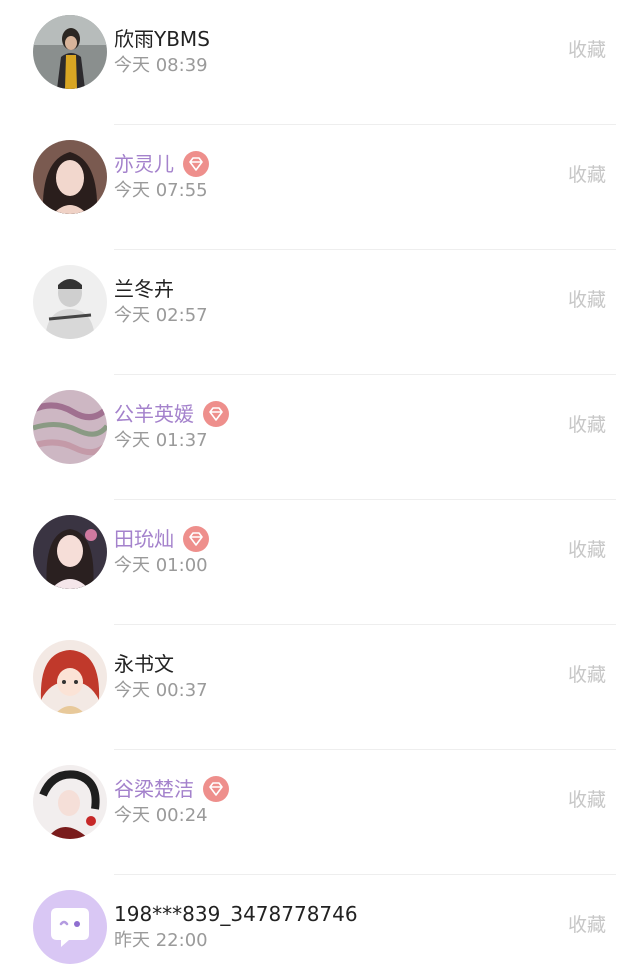 The width and height of the screenshot is (640, 969). I want to click on visit-time: 昨天 22:00, so click(161, 940).